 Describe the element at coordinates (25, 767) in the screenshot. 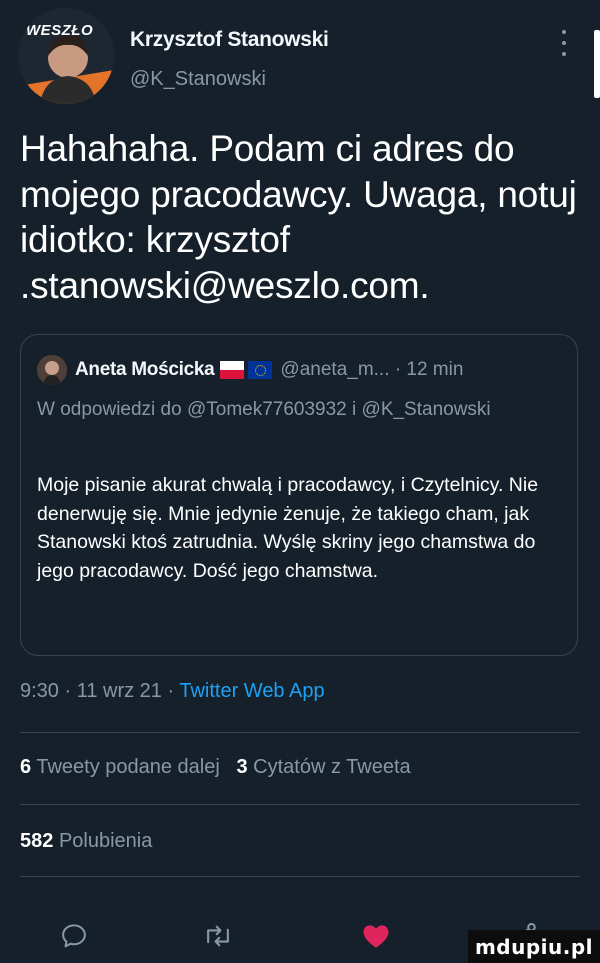

I see `retweets-count: 6` at that location.